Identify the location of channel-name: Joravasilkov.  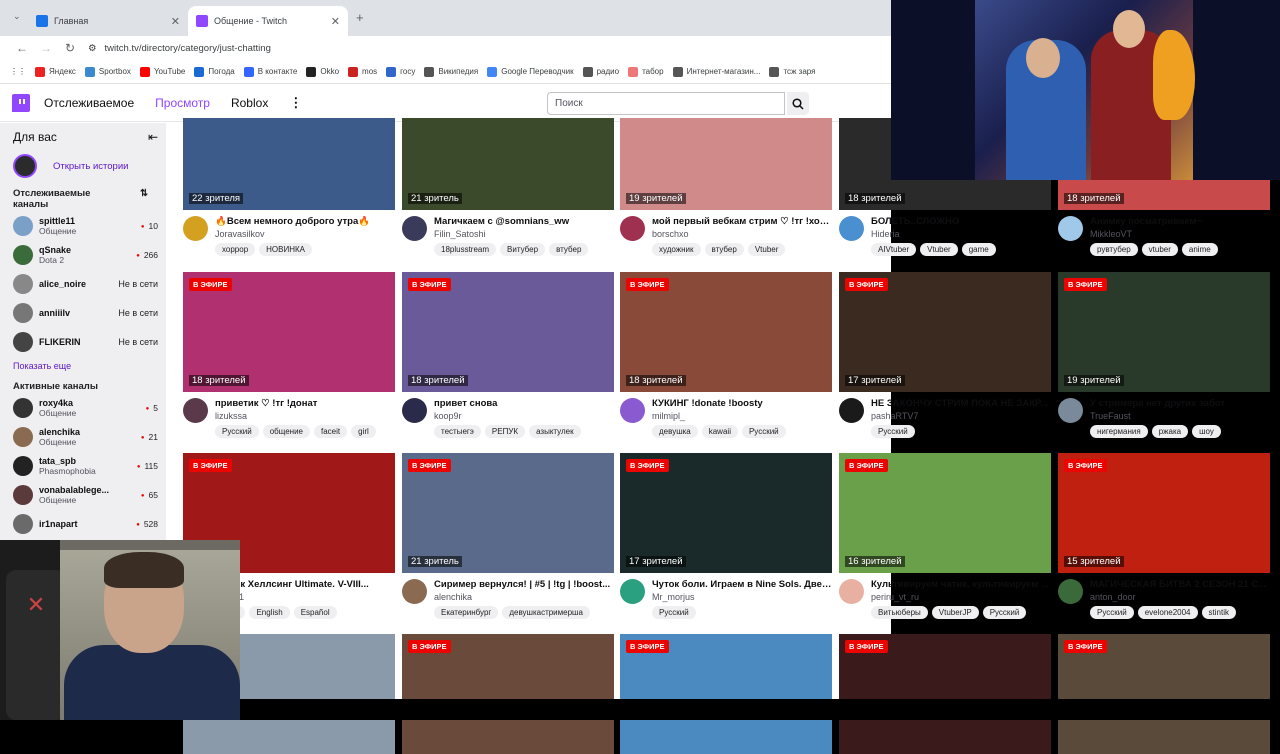
(305, 234).